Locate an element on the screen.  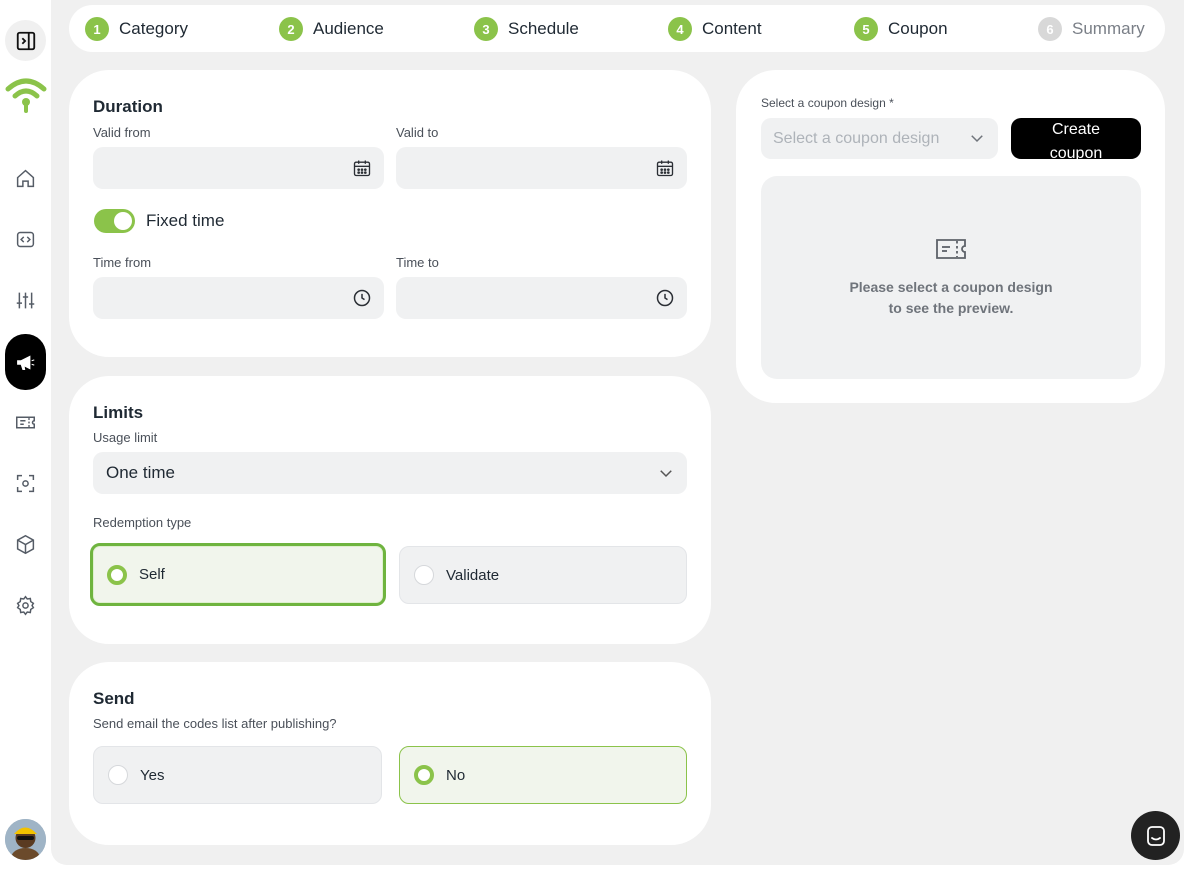
option-label: Yes is located at coordinates (152, 775).